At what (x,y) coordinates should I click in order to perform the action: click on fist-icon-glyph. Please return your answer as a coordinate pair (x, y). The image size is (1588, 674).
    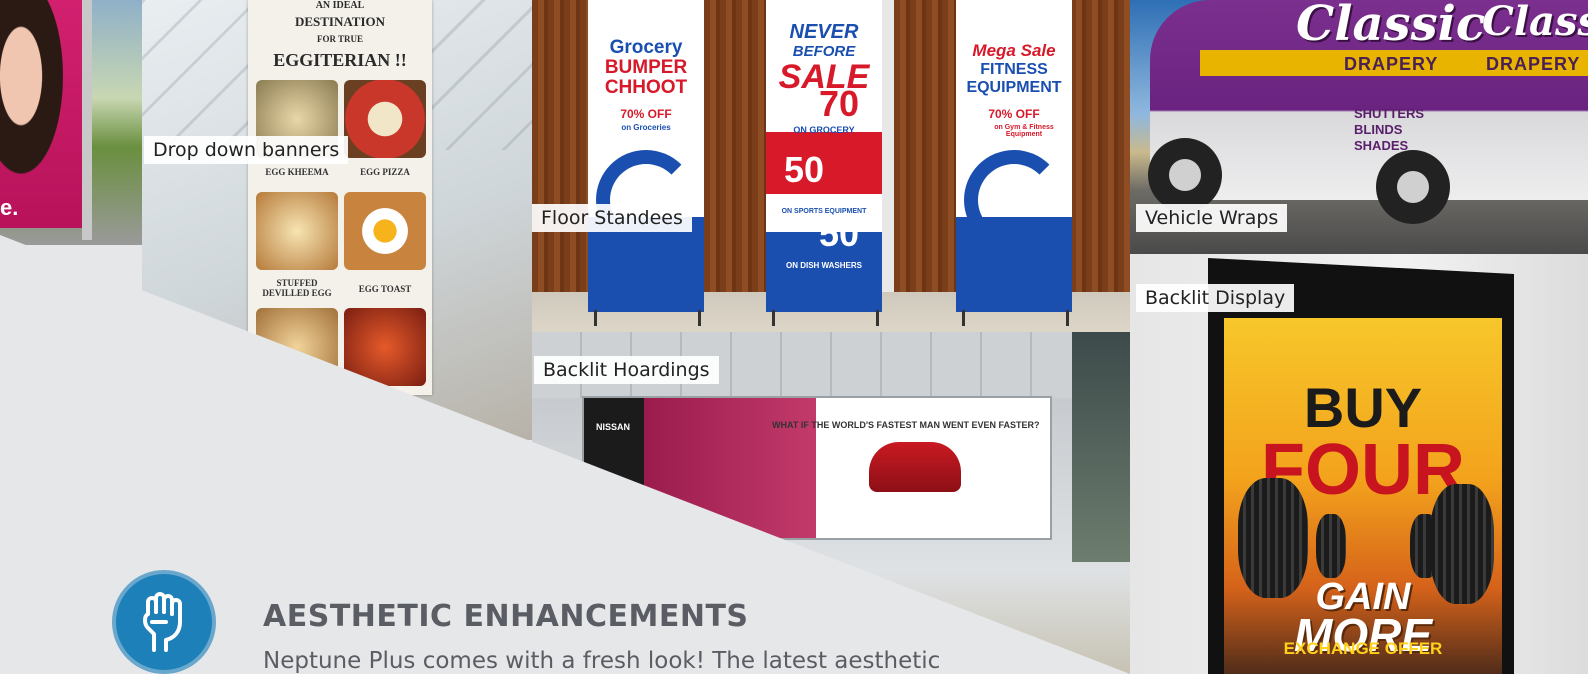
    Looking at the image, I should click on (162, 622).